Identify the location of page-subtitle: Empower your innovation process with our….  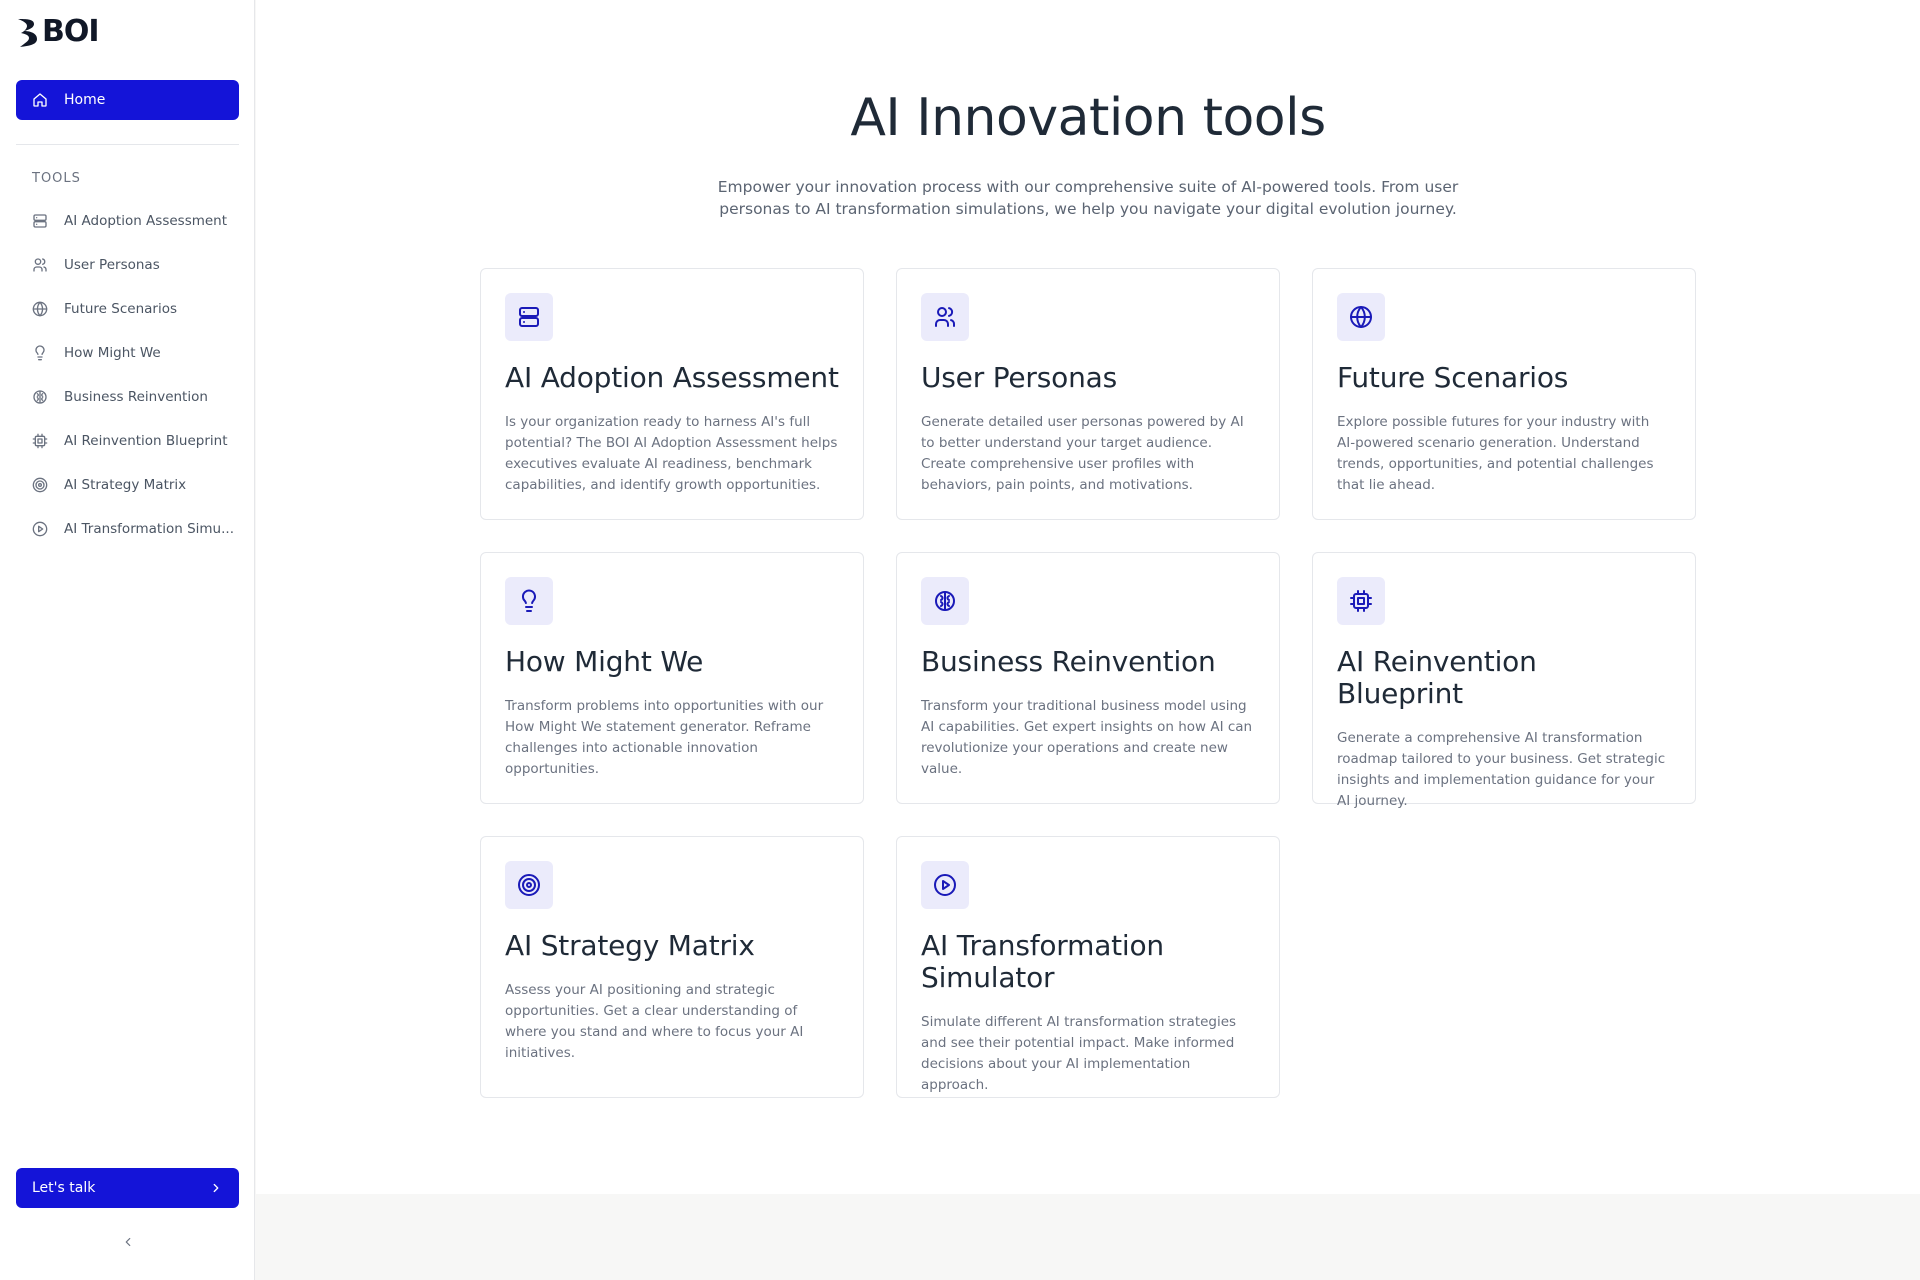
(1088, 198).